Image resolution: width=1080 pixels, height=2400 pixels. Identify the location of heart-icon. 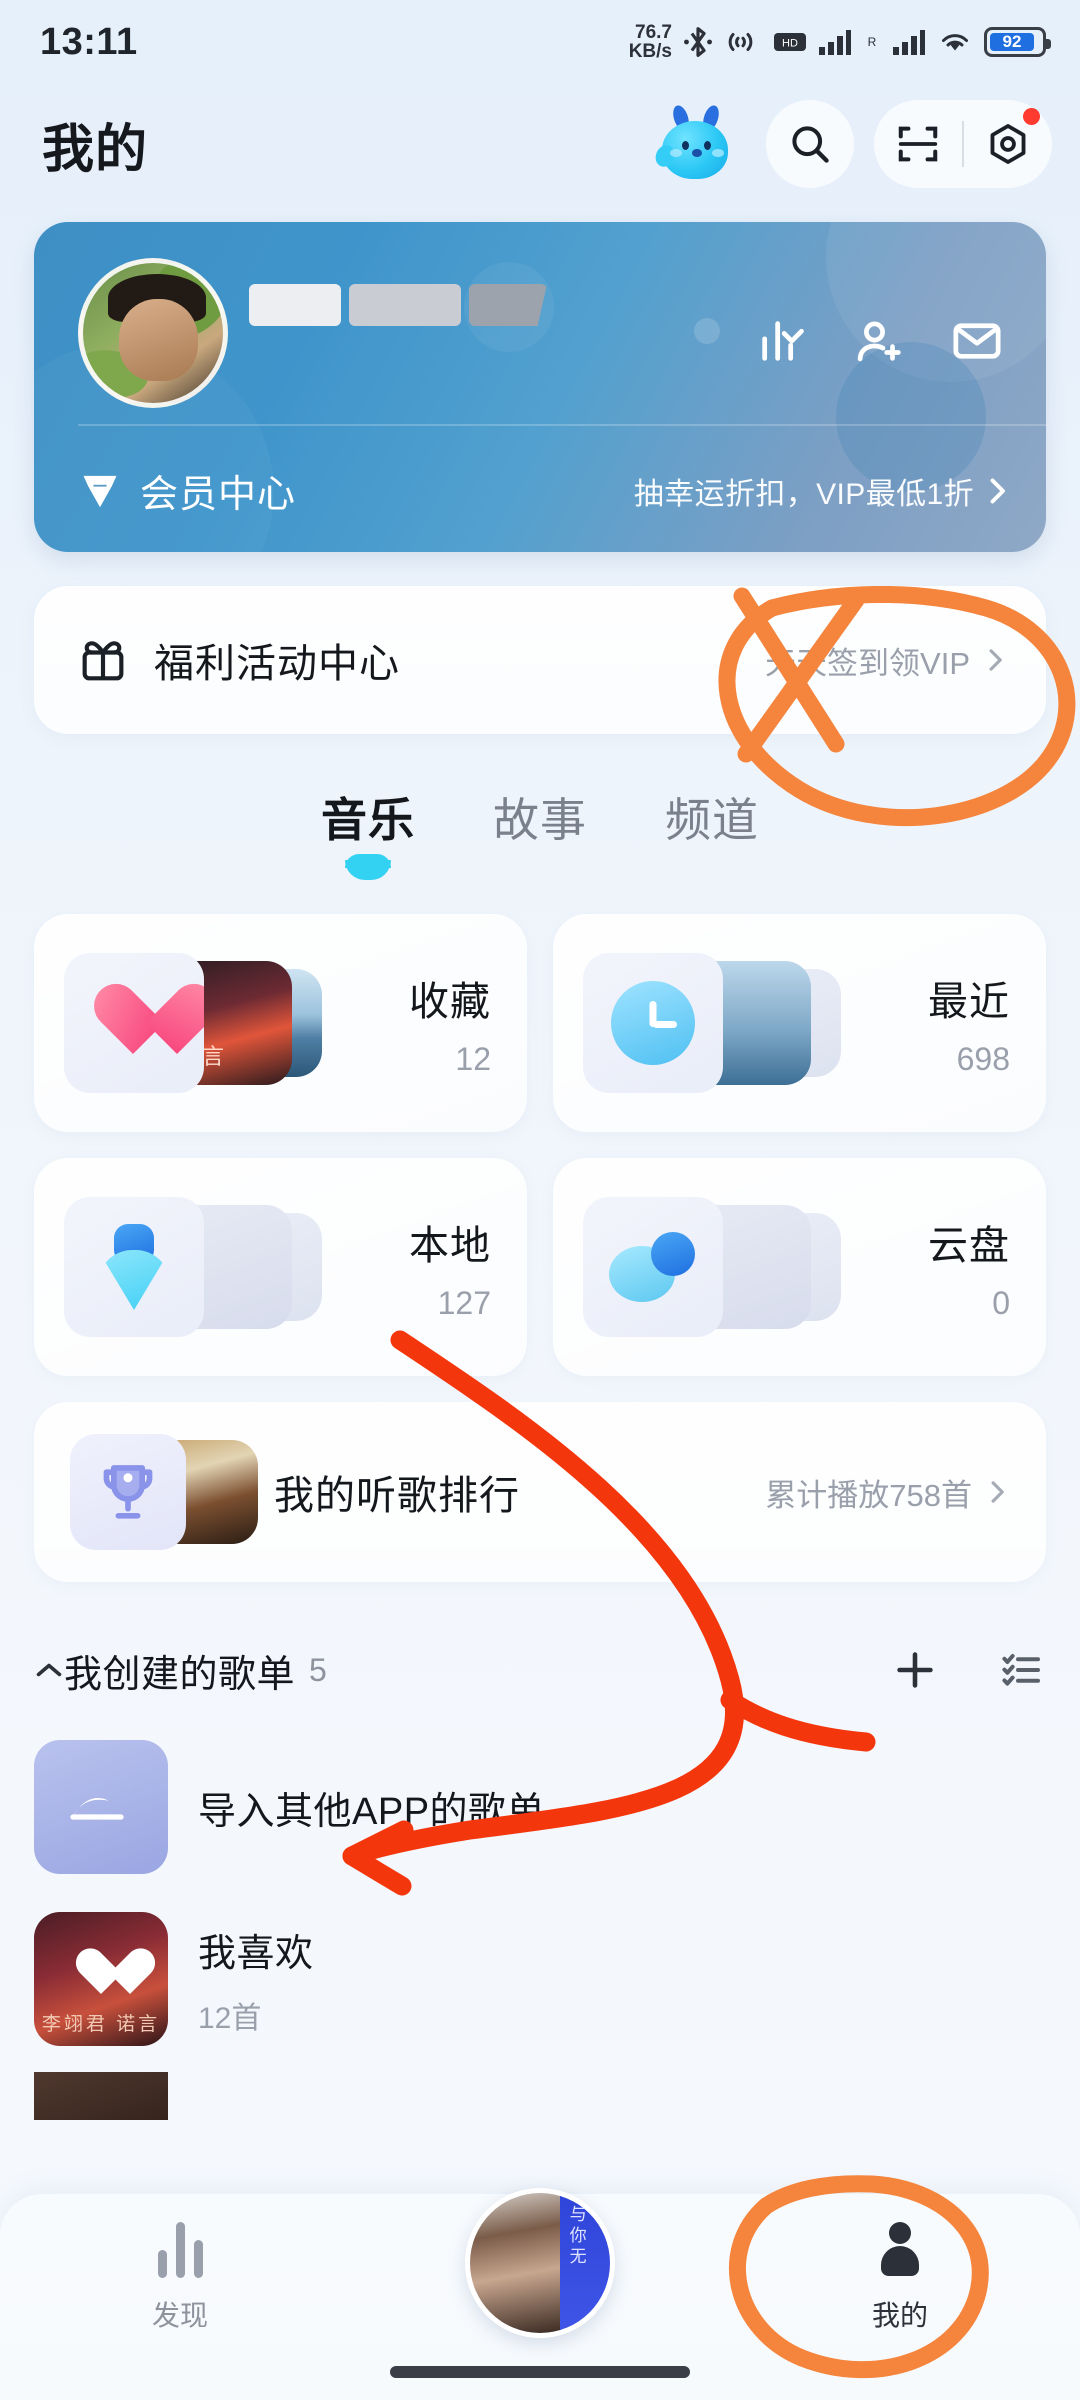
(134, 1023).